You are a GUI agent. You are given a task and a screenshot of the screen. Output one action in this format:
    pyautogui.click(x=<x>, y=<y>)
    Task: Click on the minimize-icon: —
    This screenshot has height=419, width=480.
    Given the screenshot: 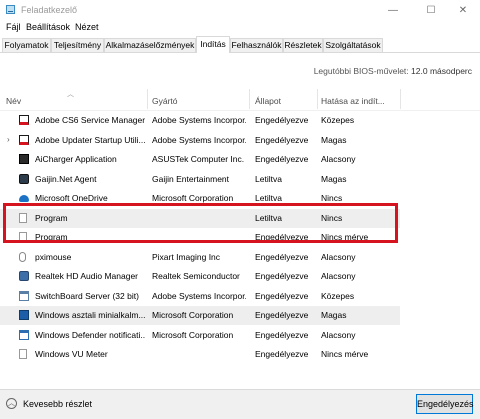 What is the action you would take?
    pyautogui.click(x=393, y=10)
    